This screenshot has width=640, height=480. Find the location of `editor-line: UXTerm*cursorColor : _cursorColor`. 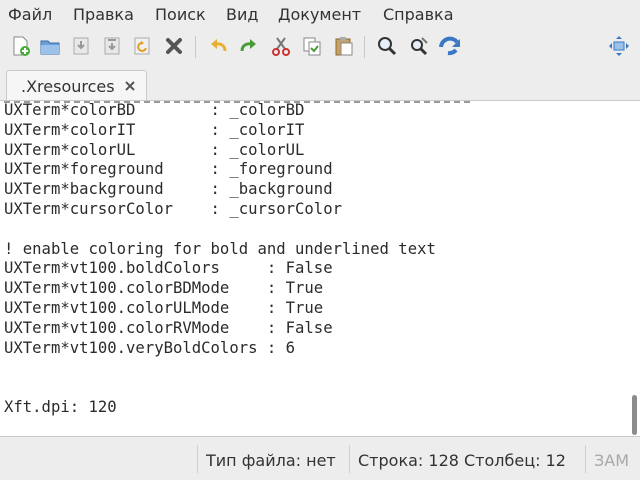

editor-line: UXTerm*cursorColor : _cursorColor is located at coordinates (173, 208).